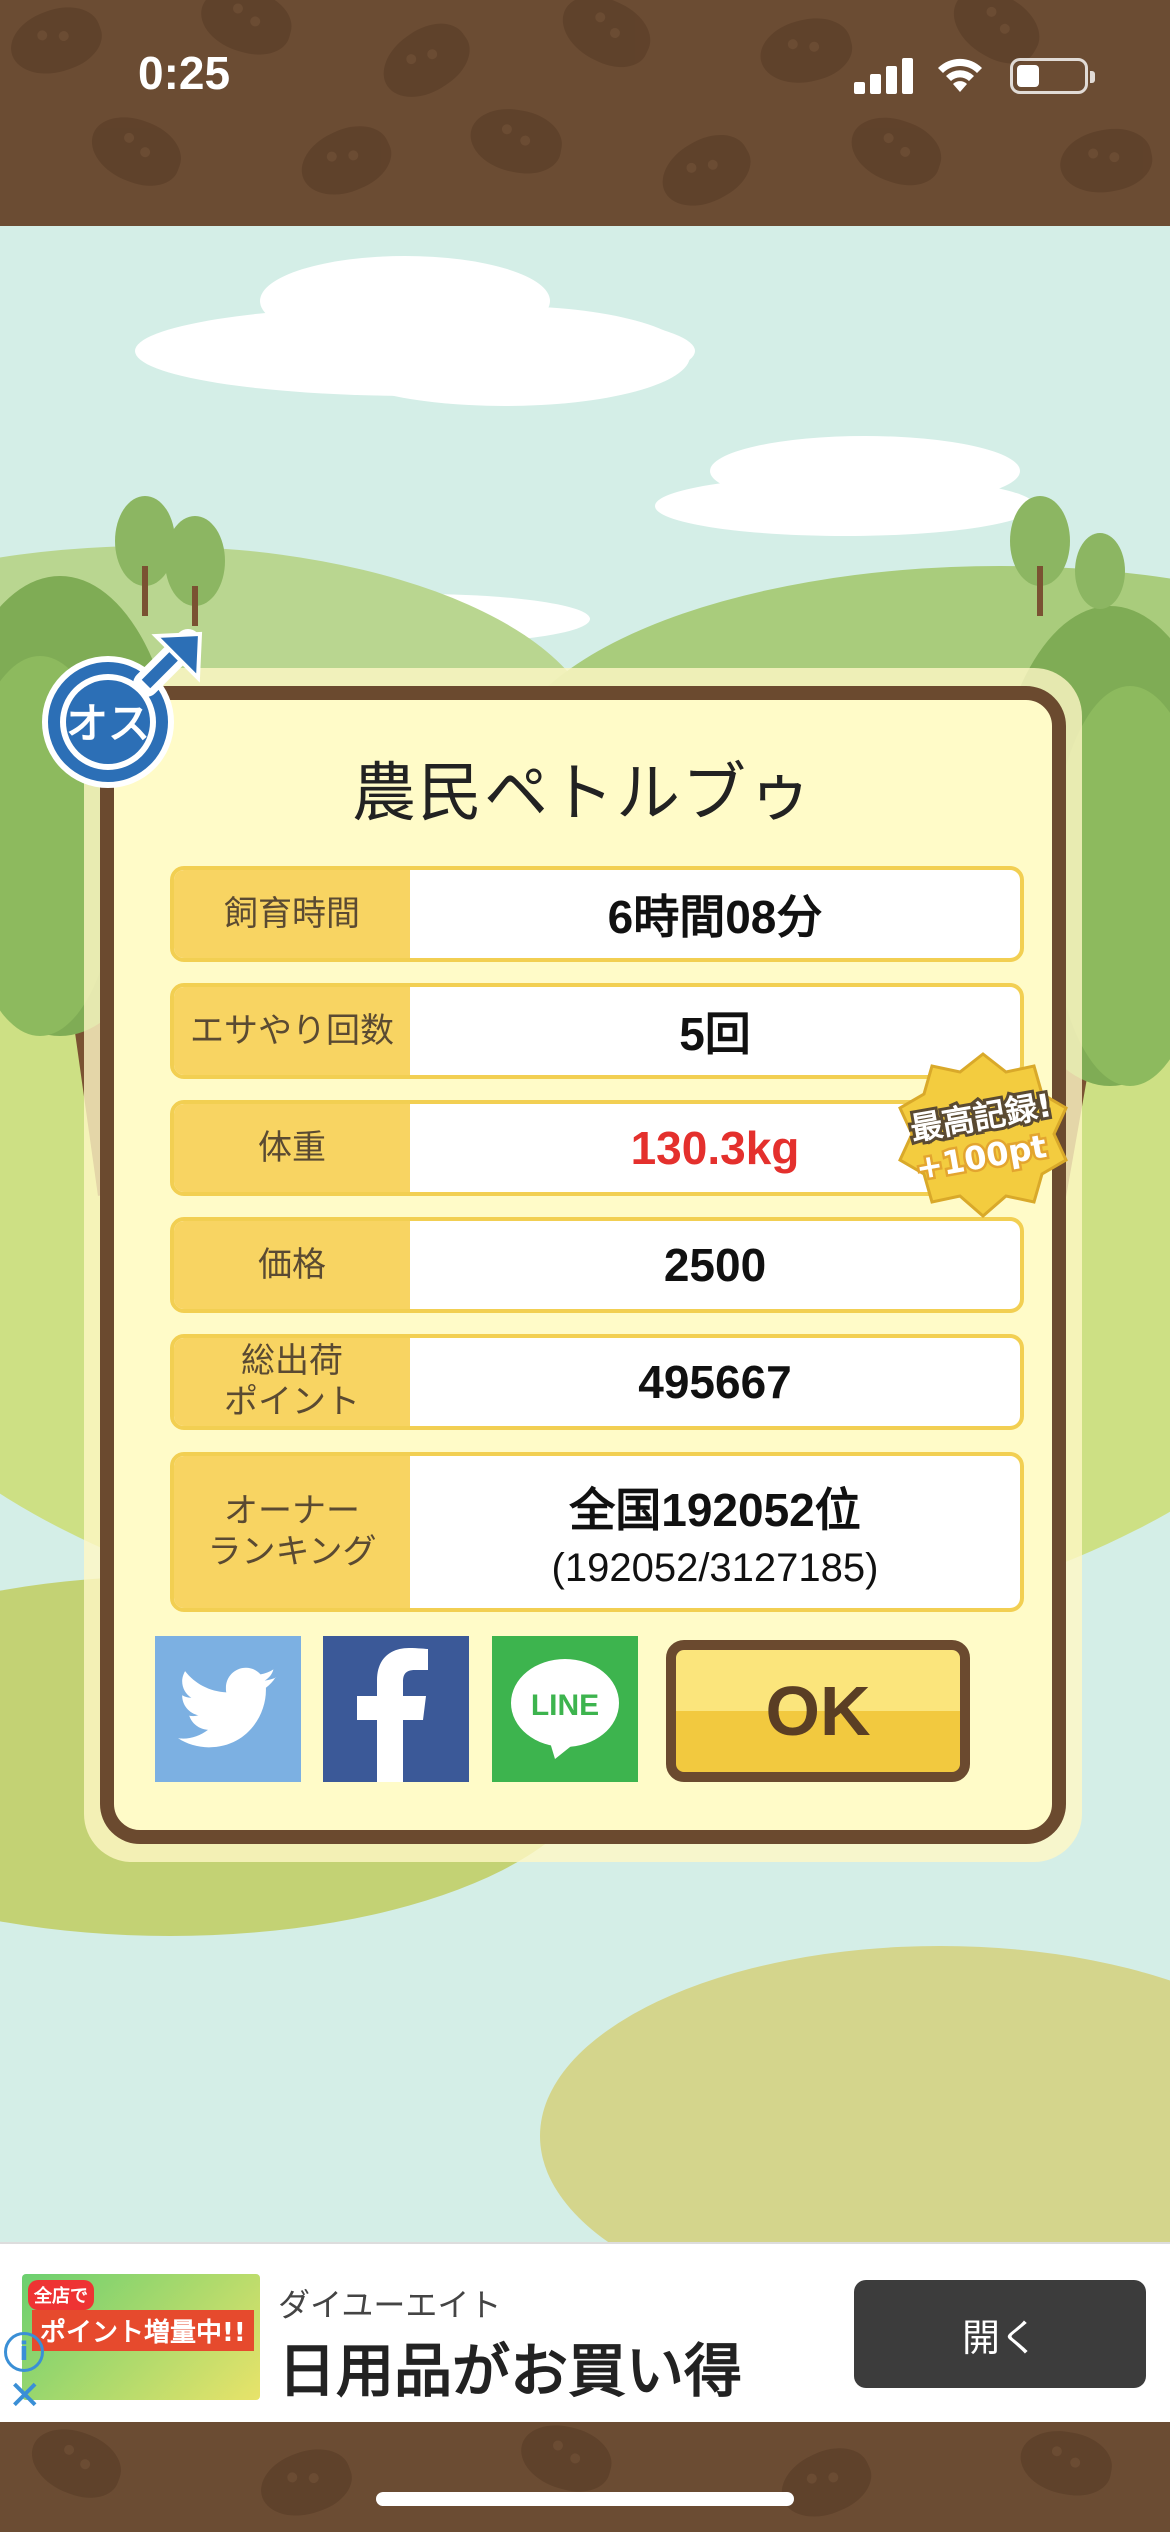 This screenshot has height=2532, width=1170. I want to click on ad-close-icon: ✕, so click(25, 2396).